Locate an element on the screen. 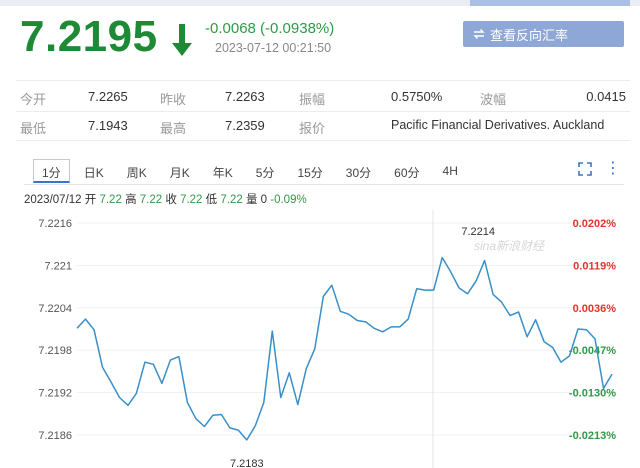 This screenshot has height=468, width=640. y-tick-label: 7.2216 is located at coordinates (55, 224).